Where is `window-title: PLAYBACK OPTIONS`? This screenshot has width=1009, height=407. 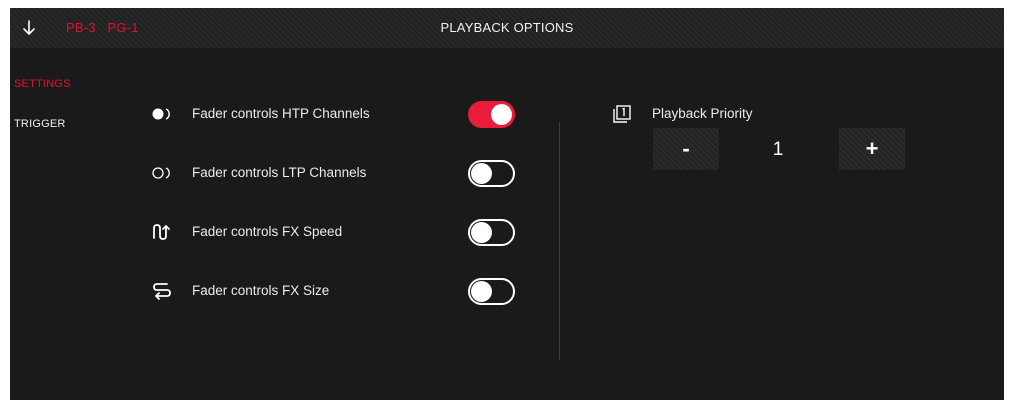
window-title: PLAYBACK OPTIONS is located at coordinates (507, 27).